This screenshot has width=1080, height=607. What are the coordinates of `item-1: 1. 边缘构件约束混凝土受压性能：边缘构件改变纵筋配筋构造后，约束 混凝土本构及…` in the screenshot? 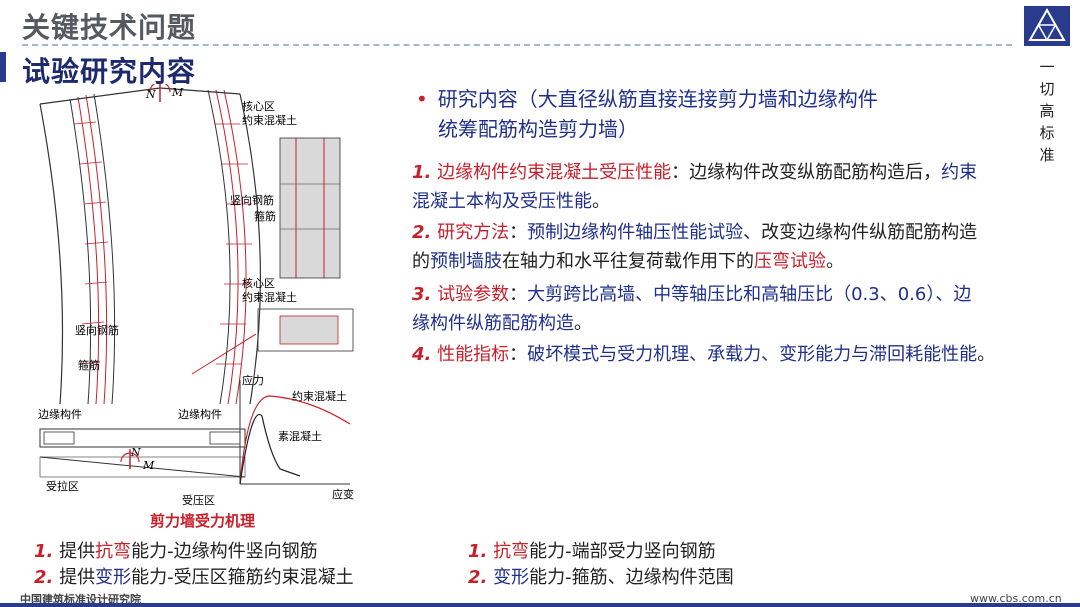 It's located at (695, 187).